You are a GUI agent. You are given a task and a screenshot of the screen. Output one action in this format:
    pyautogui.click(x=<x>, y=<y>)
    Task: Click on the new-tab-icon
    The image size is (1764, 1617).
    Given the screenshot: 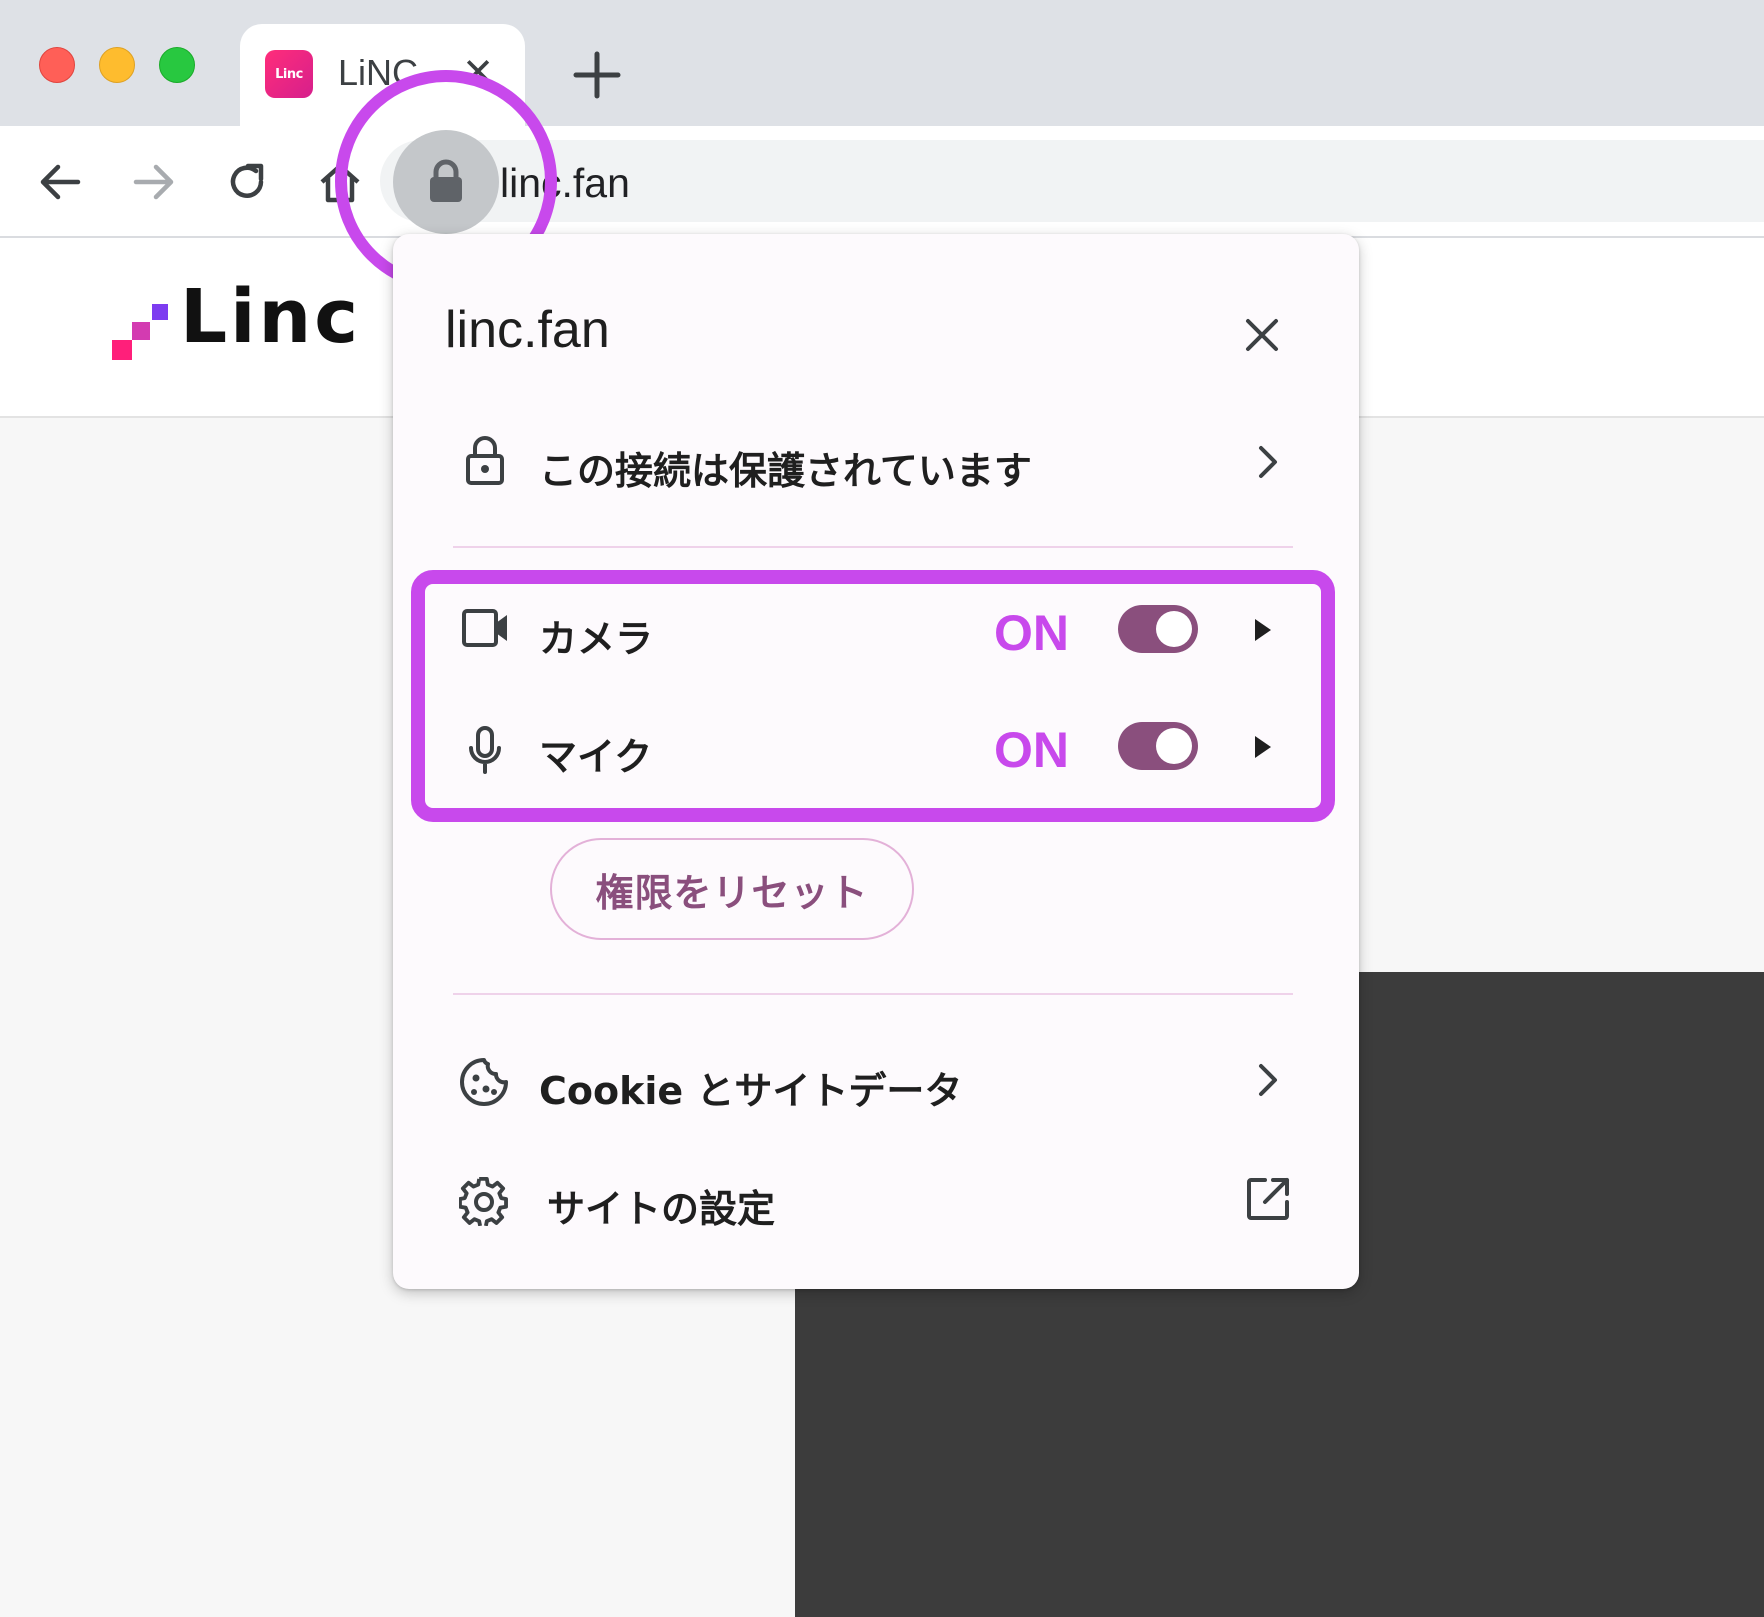 What is the action you would take?
    pyautogui.click(x=597, y=75)
    